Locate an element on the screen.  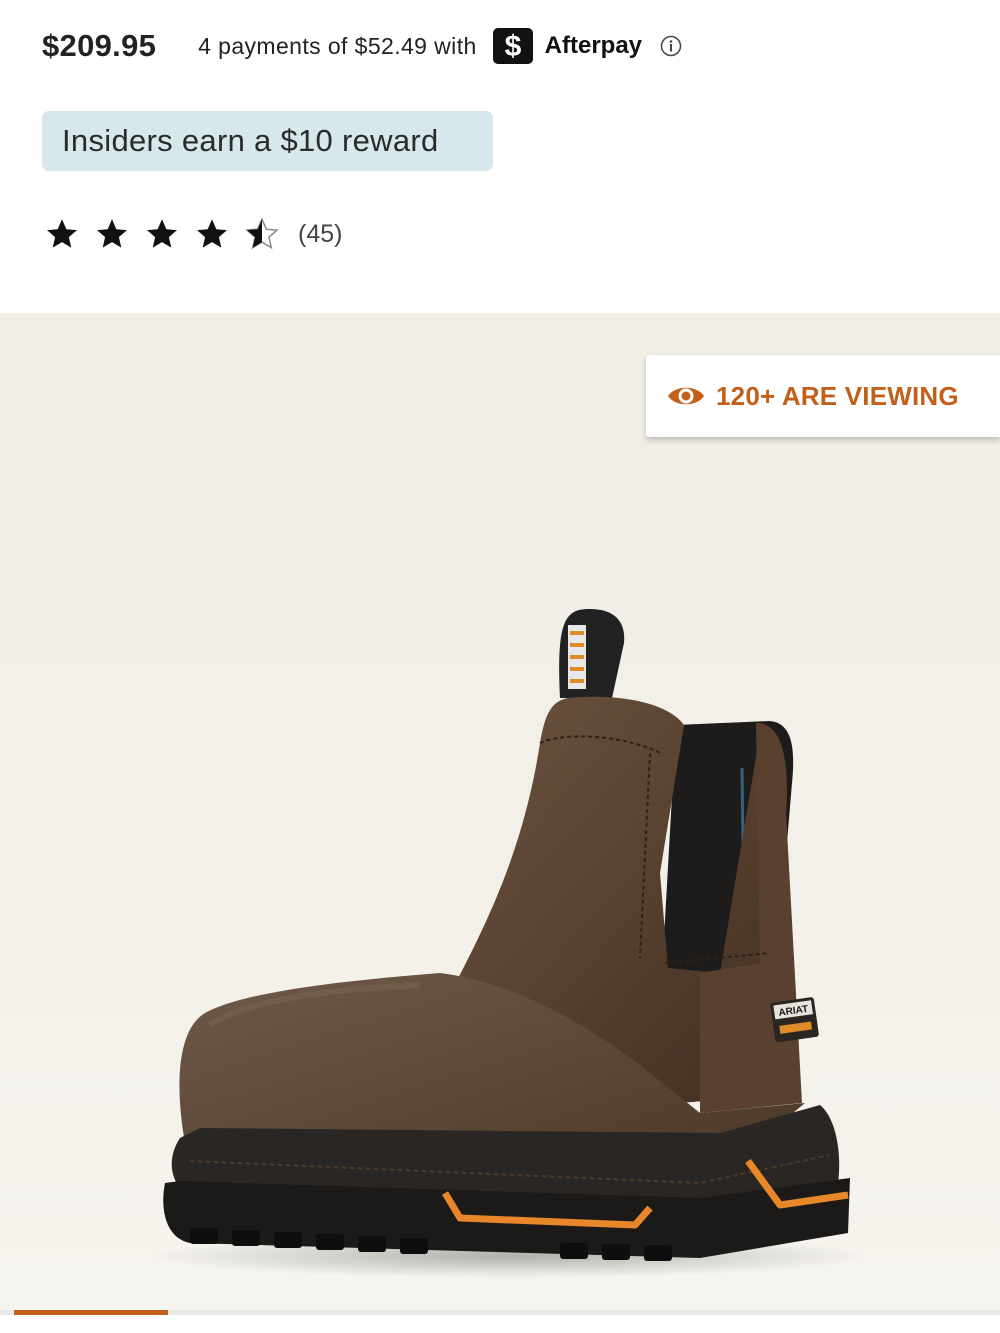
gallery-progress-track is located at coordinates (500, 1312).